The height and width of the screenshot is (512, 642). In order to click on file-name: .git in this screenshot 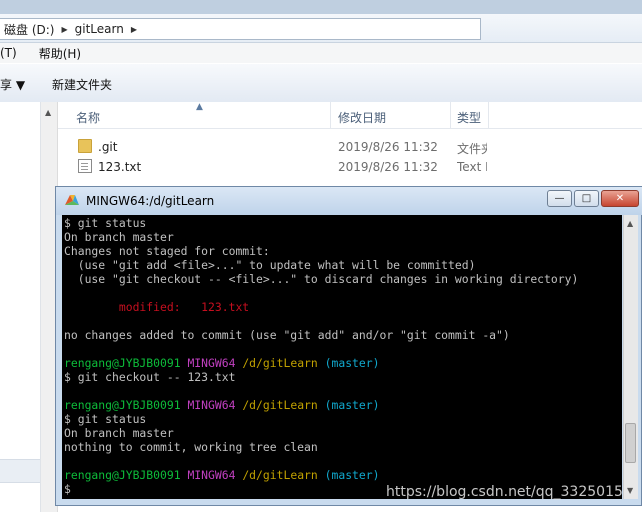, I will do `click(108, 147)`.